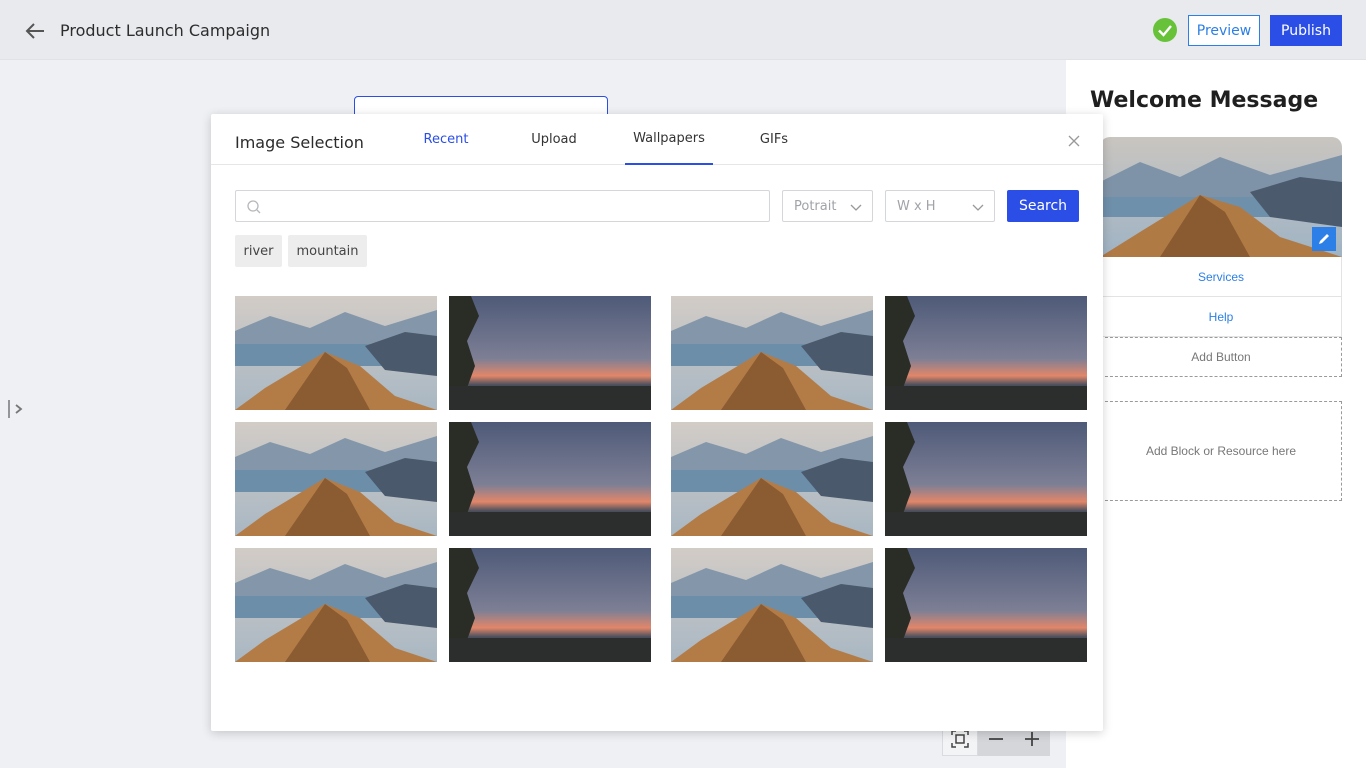  Describe the element at coordinates (1221, 197) in the screenshot. I see `card-image` at that location.